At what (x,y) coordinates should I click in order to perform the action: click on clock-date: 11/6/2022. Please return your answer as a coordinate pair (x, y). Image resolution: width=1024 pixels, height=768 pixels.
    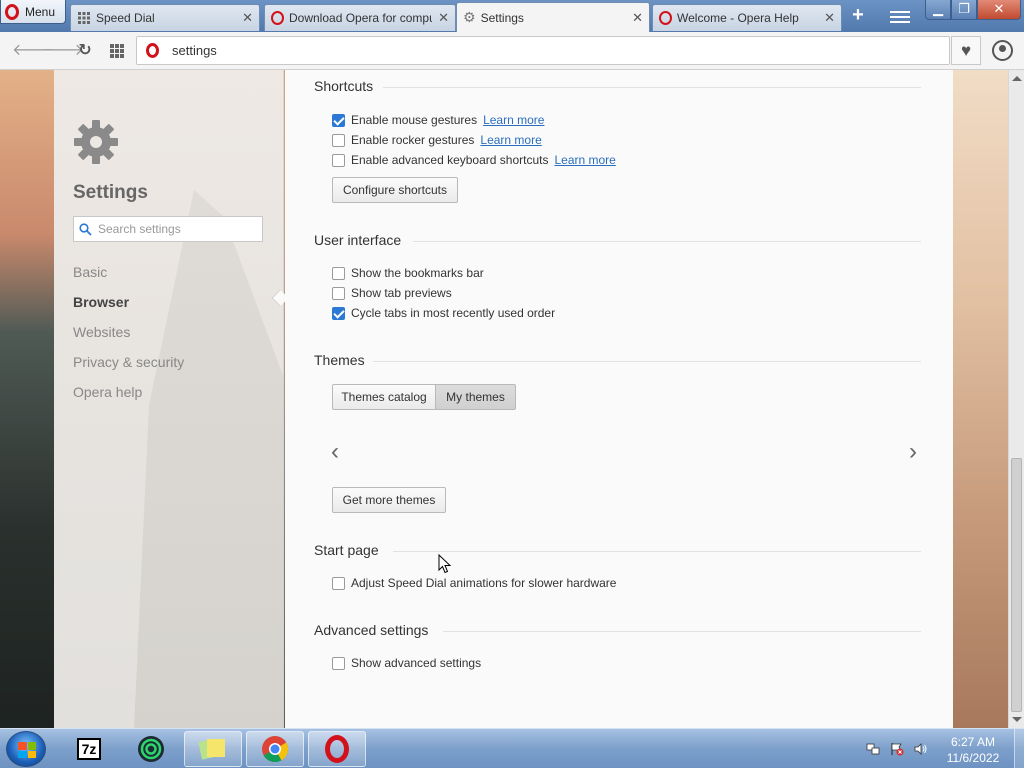
    Looking at the image, I should click on (973, 758).